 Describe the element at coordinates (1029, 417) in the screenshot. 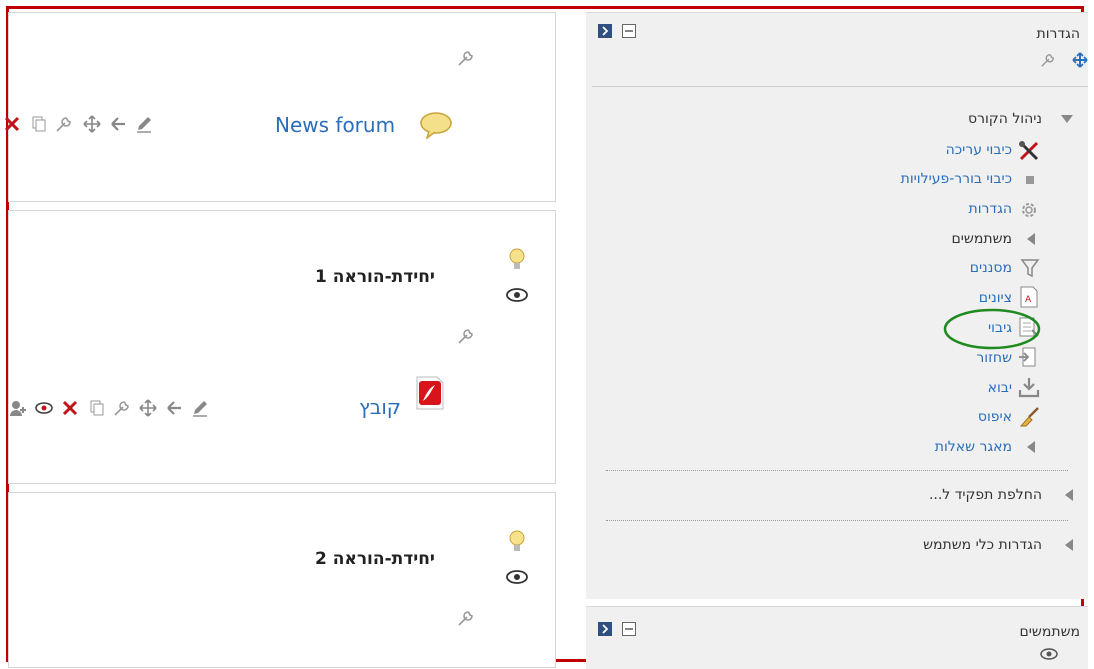

I see `broom-icon` at that location.